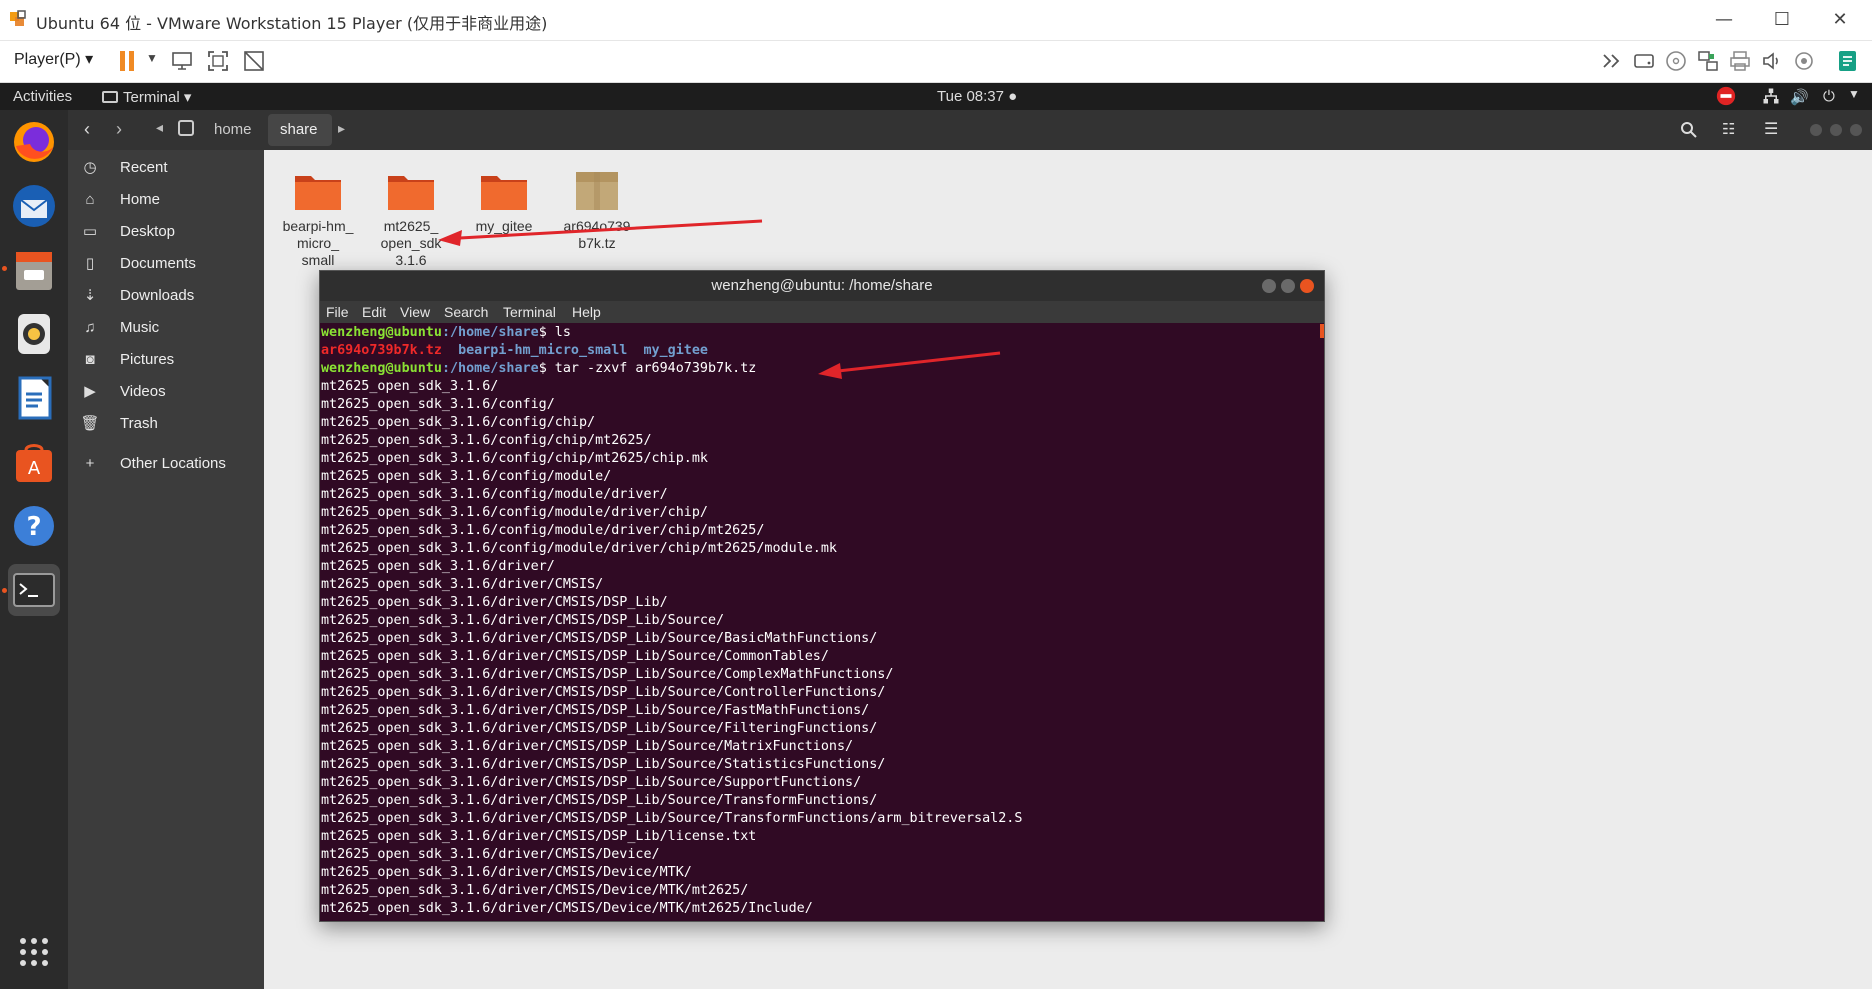 This screenshot has height=989, width=1872. What do you see at coordinates (1724, 20) in the screenshot?
I see `minimize-button: —` at bounding box center [1724, 20].